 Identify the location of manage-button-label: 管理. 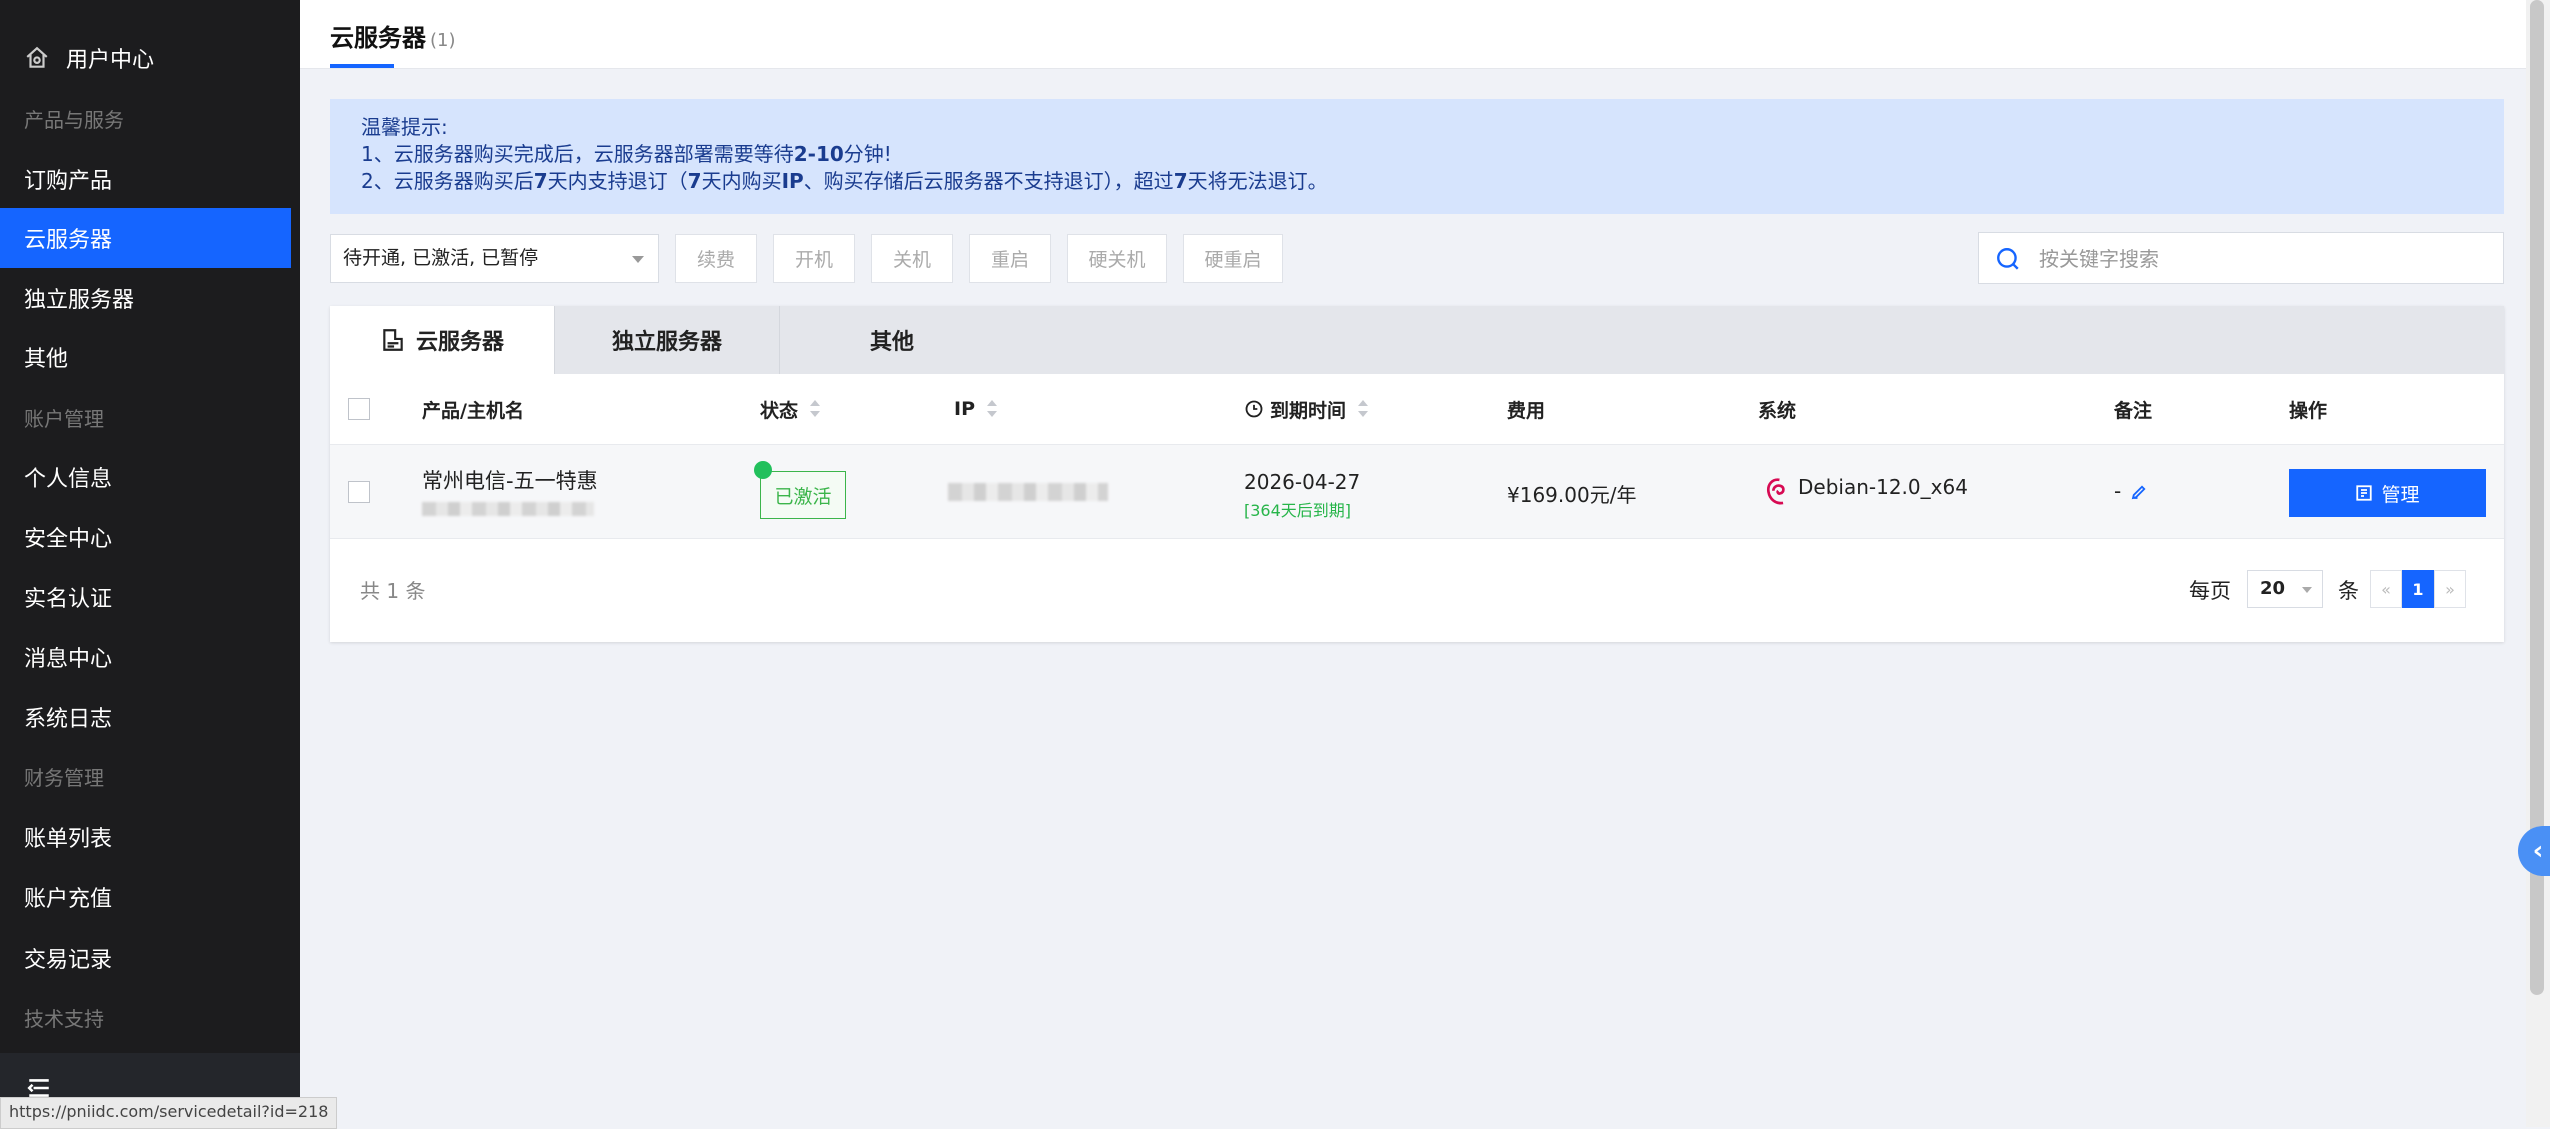
(2400, 494).